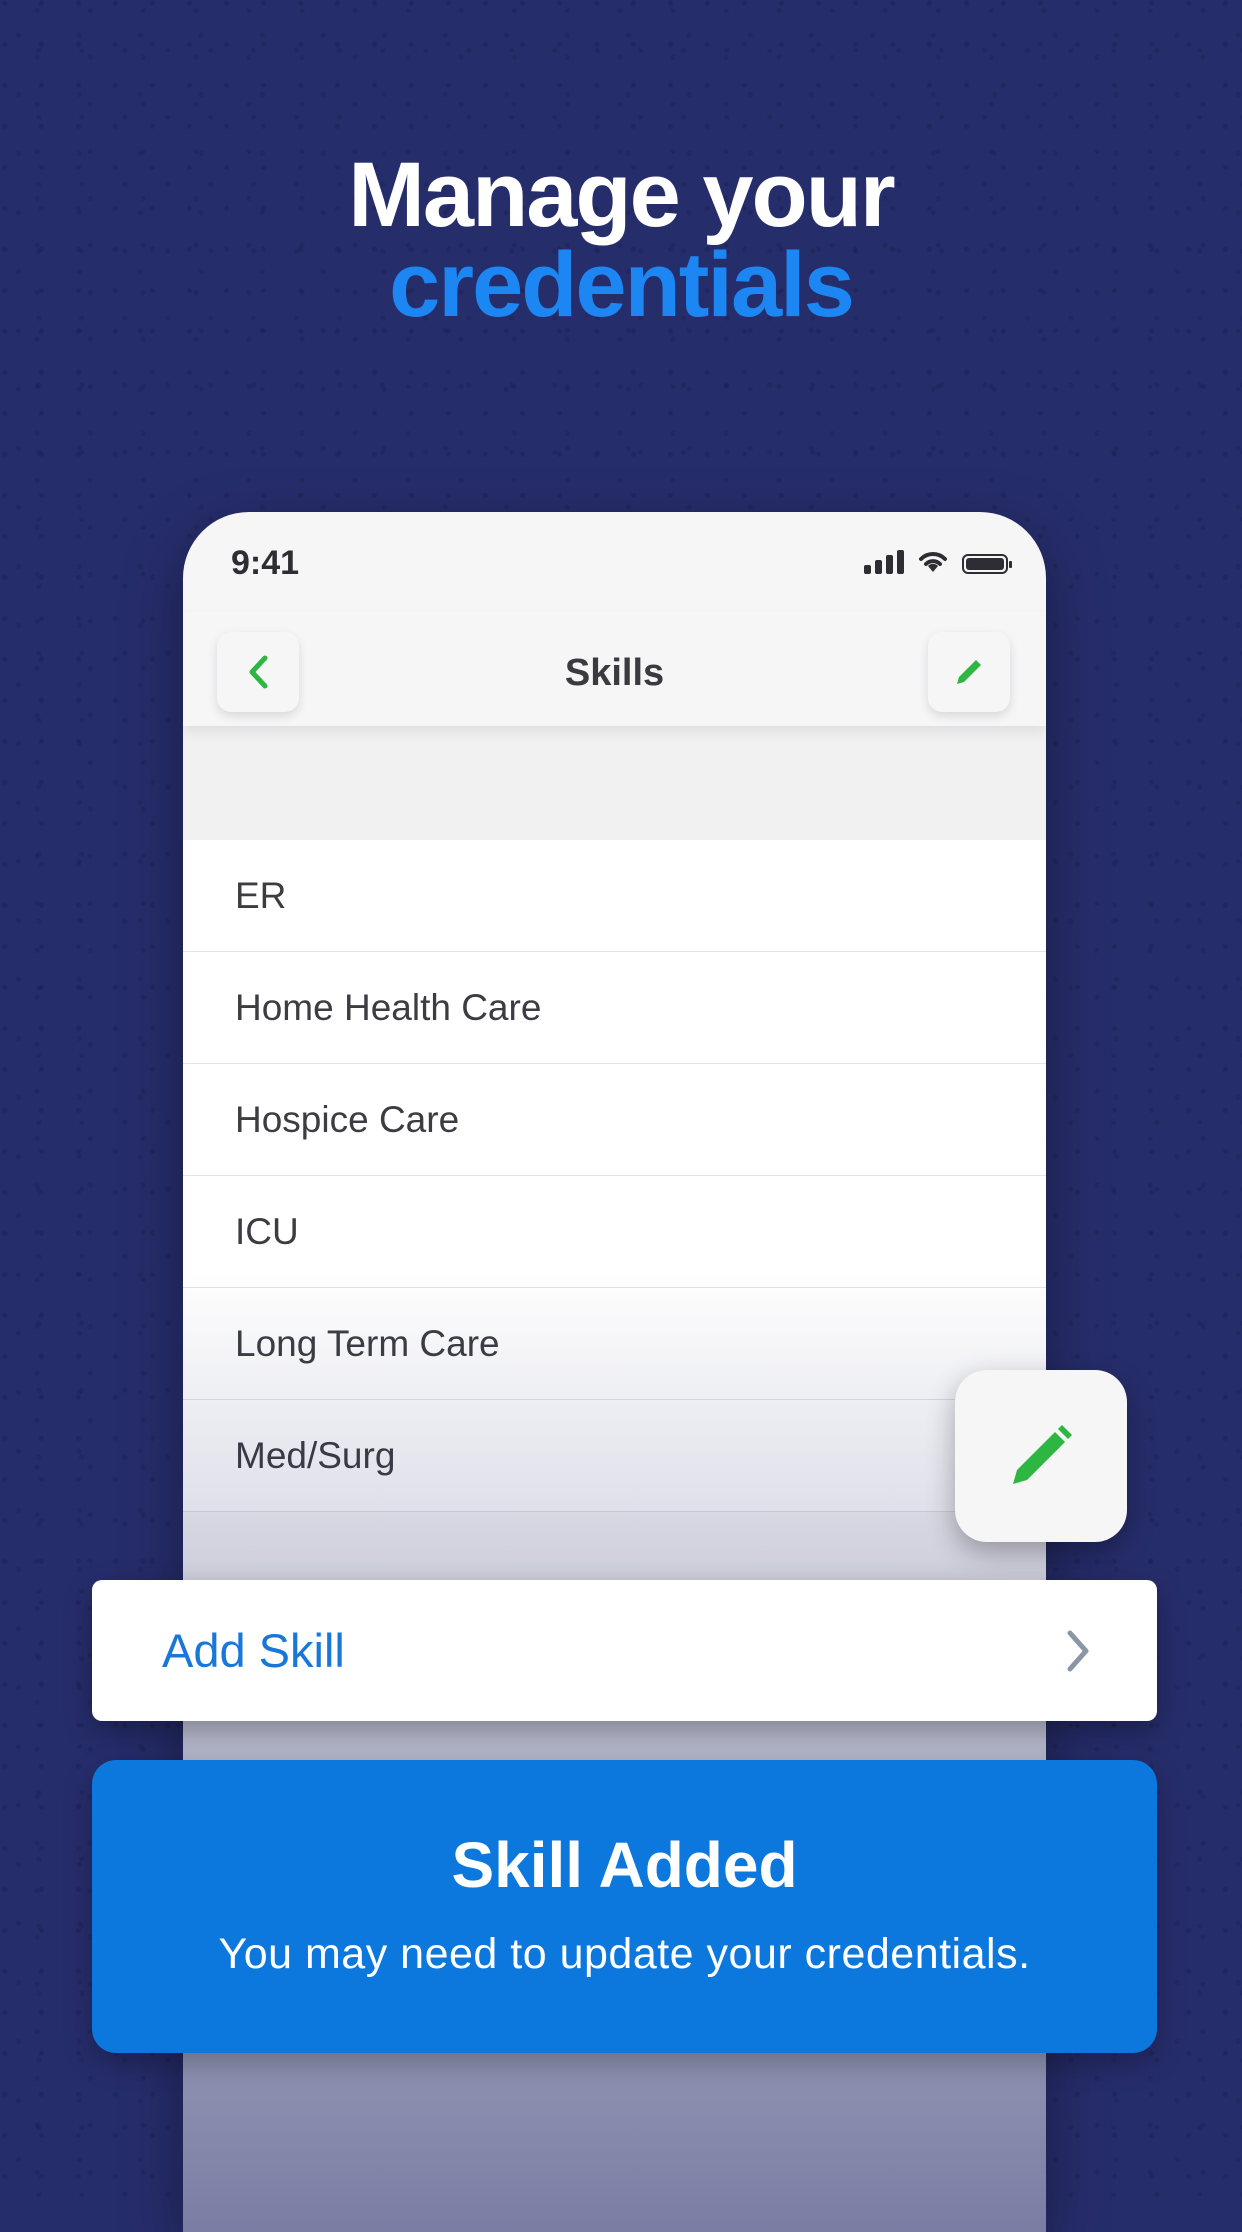  Describe the element at coordinates (614, 1232) in the screenshot. I see `list-item: ICU` at that location.